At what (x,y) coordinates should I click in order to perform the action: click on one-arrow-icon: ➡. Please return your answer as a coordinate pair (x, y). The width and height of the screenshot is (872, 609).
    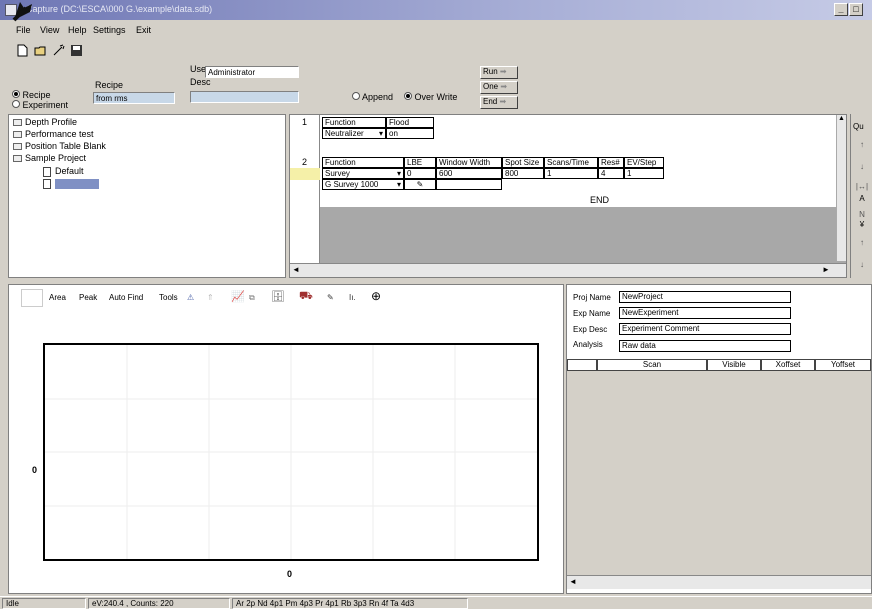
    Looking at the image, I should click on (504, 86).